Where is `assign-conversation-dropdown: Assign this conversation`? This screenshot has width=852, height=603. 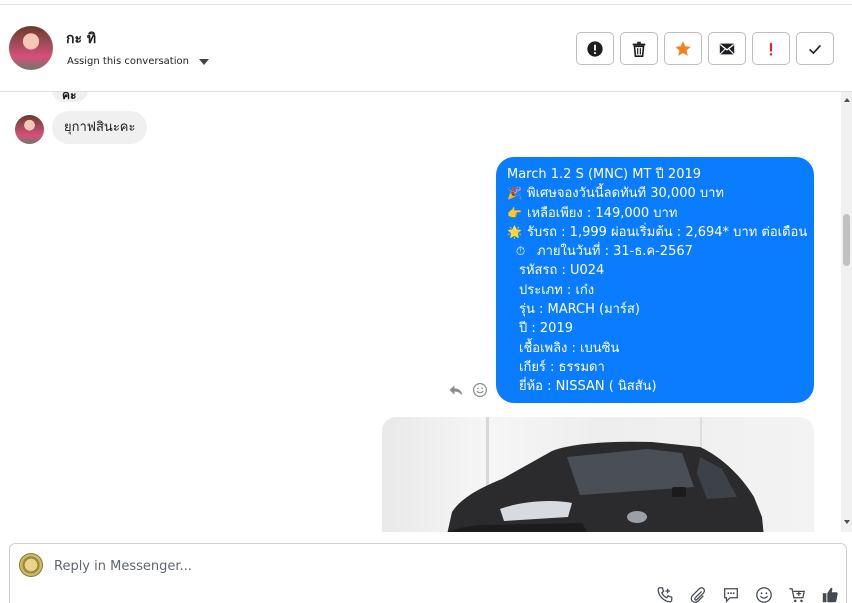
assign-conversation-dropdown: Assign this conversation is located at coordinates (138, 61).